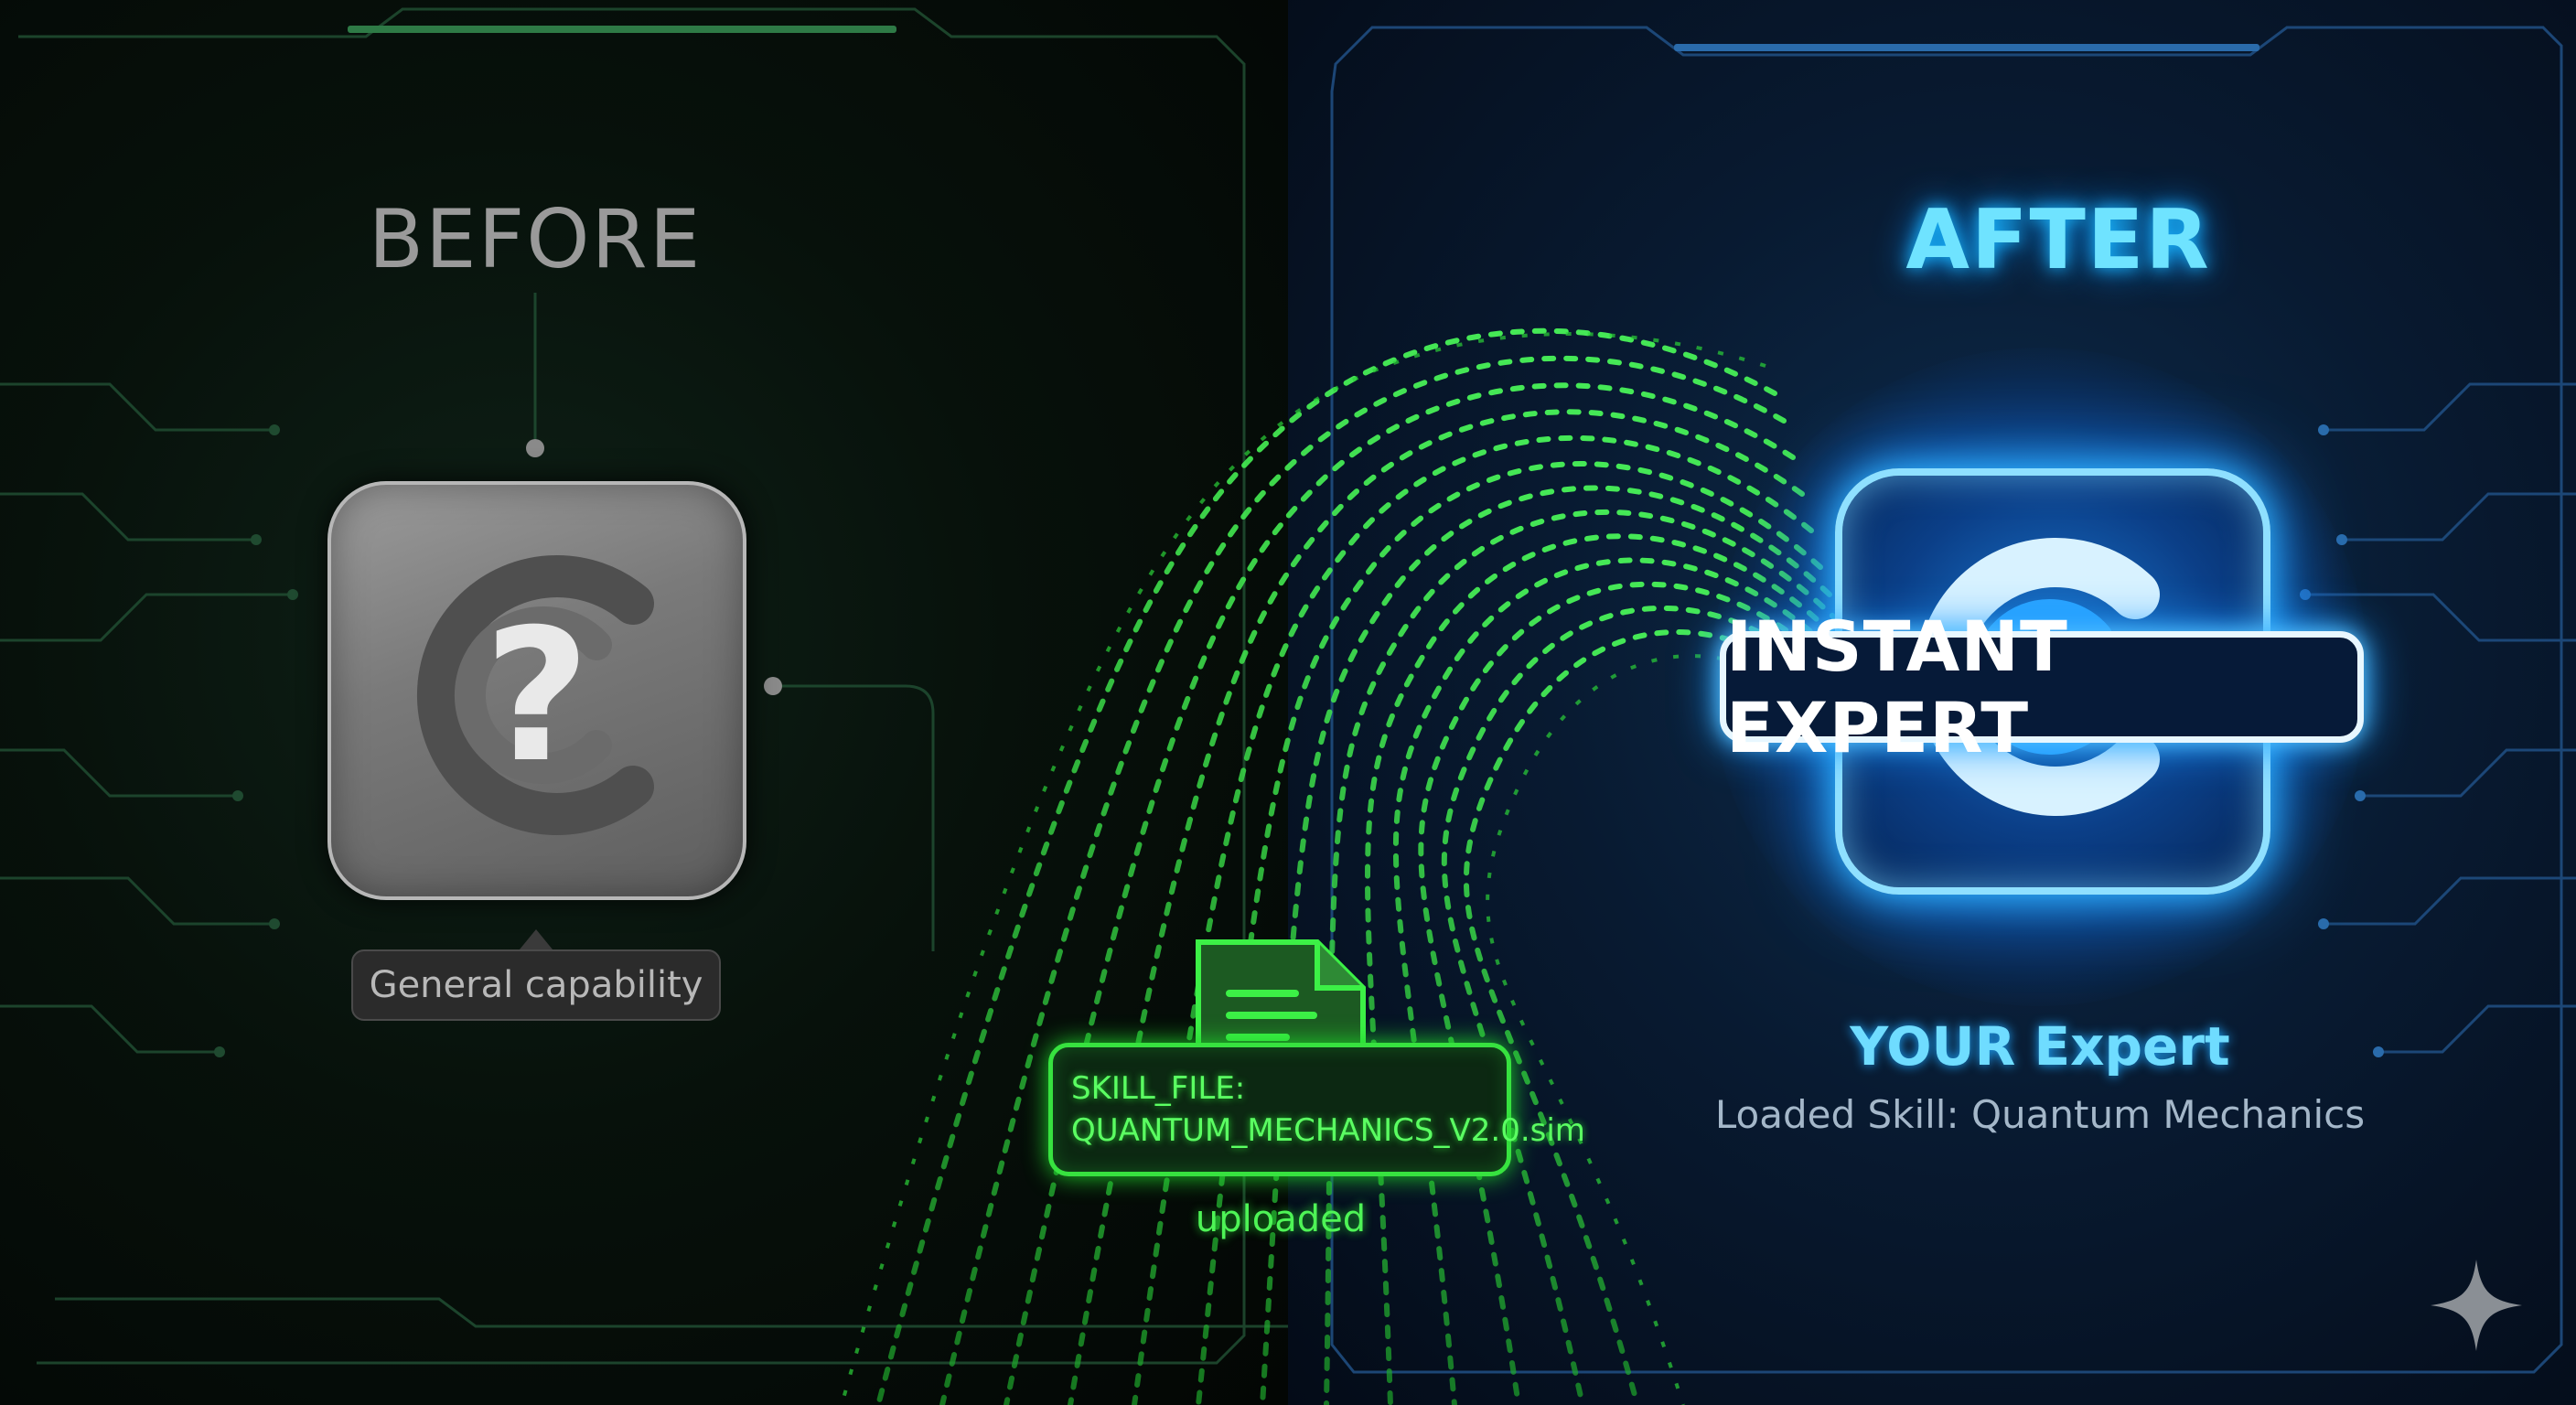 This screenshot has width=2576, height=1405. Describe the element at coordinates (536, 985) in the screenshot. I see `general-capability-label: General capability` at that location.